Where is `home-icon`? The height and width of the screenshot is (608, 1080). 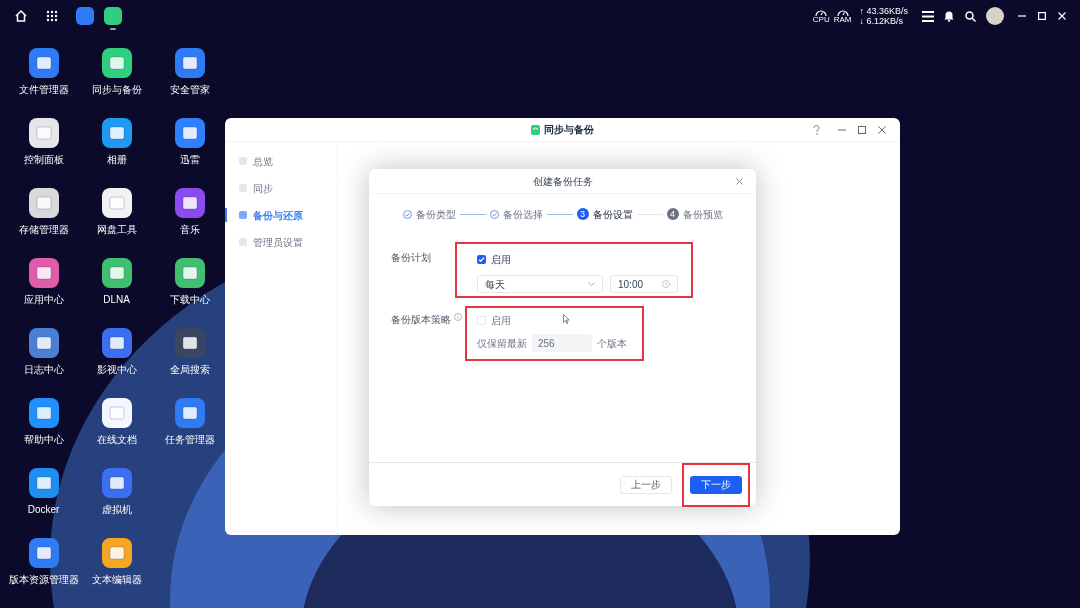 home-icon is located at coordinates (21, 16).